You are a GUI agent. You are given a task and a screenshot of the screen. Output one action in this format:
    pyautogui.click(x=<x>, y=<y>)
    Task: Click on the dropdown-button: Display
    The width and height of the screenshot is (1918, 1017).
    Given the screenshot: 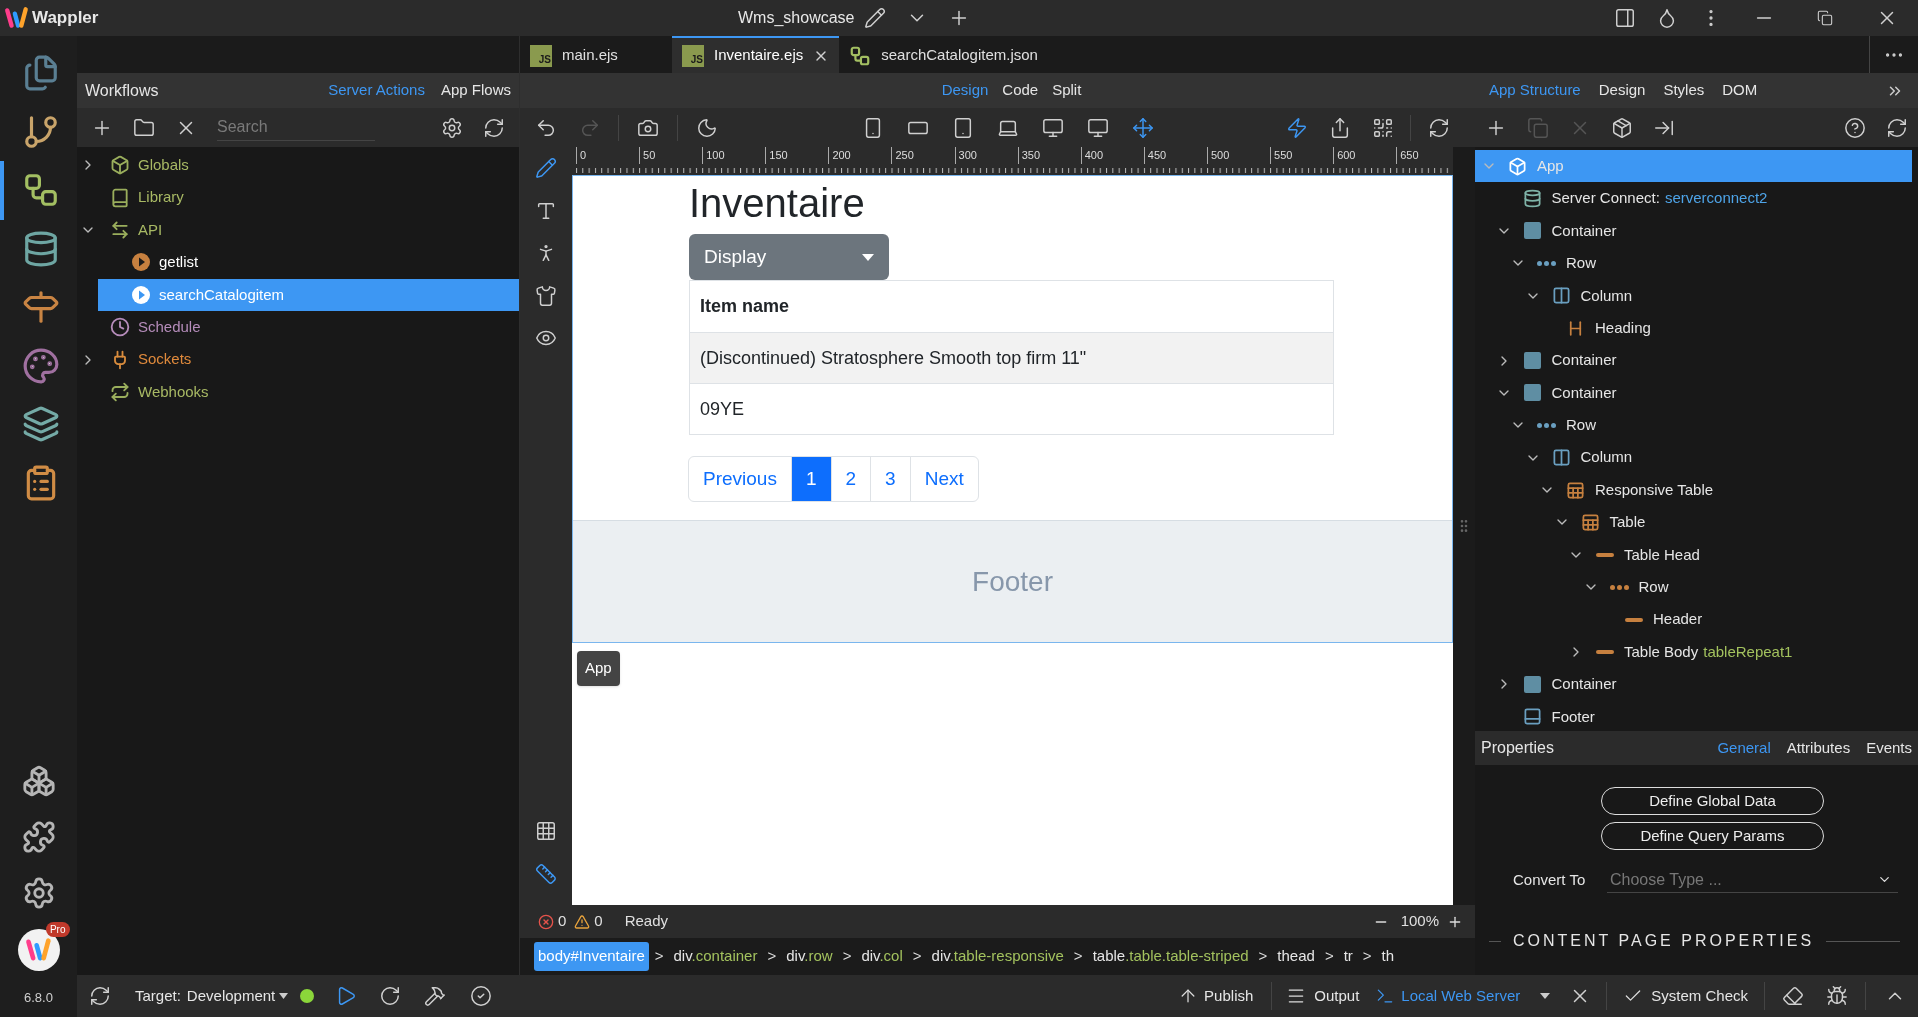 What is the action you would take?
    pyautogui.click(x=789, y=257)
    